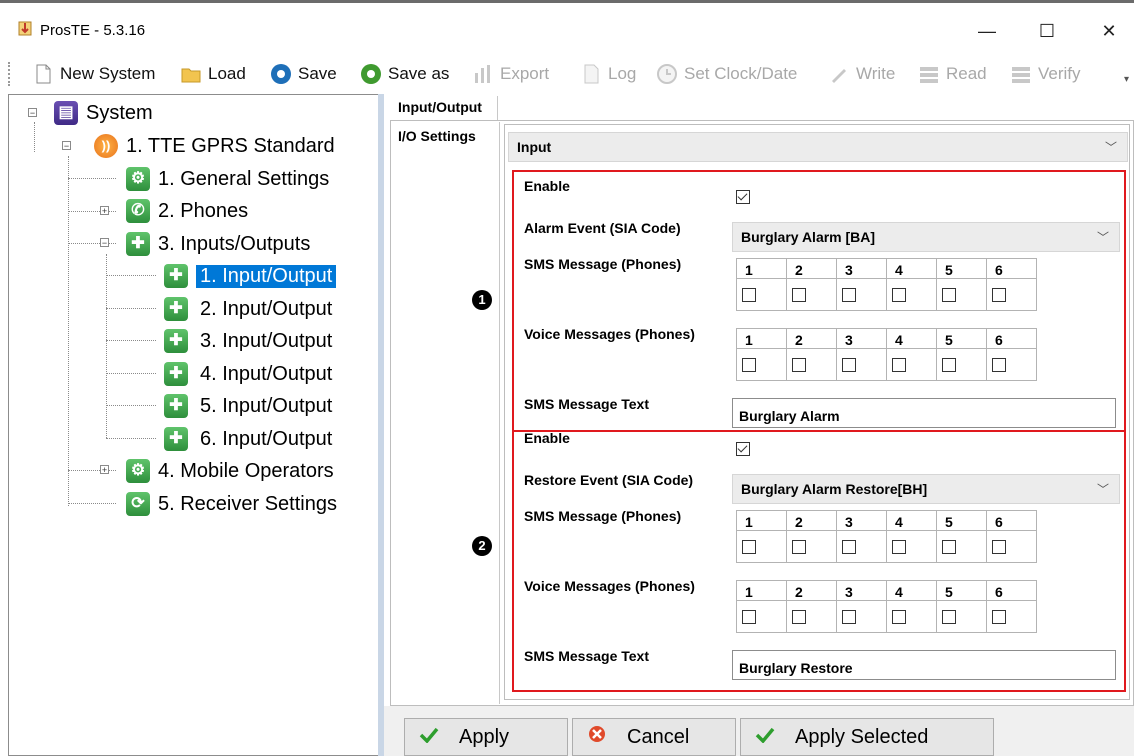 This screenshot has width=1134, height=756. I want to click on alarm-voice-phone-5-checkbox, so click(949, 365).